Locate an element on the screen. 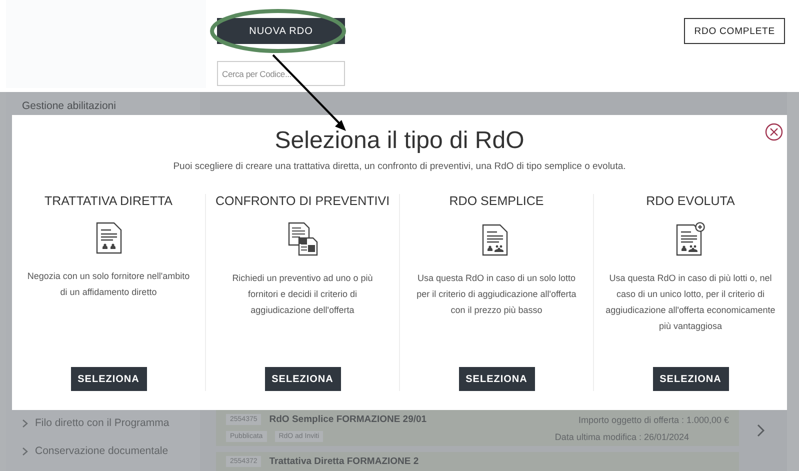  modal-title: Seleziona il tipo di RdO is located at coordinates (400, 141).